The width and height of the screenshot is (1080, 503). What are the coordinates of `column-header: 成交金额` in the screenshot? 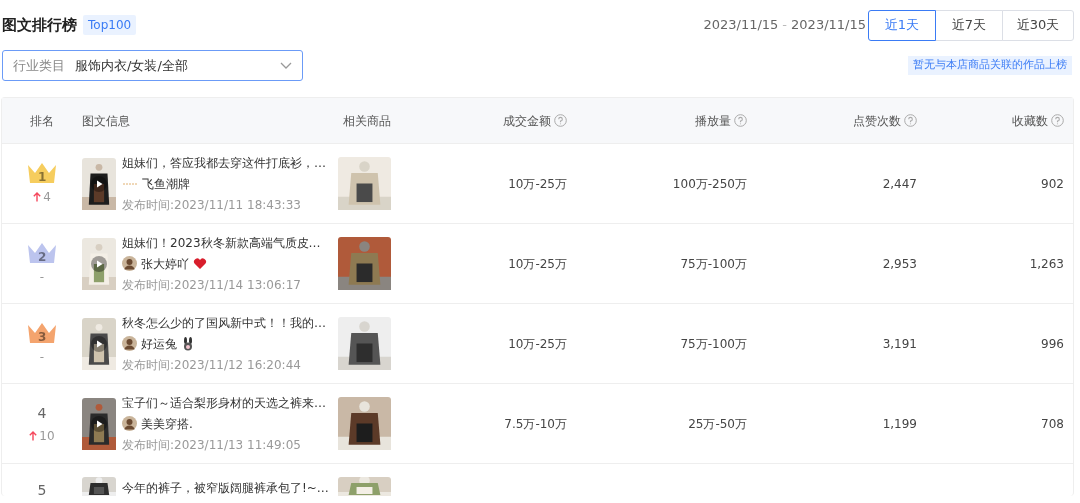 It's located at (527, 121).